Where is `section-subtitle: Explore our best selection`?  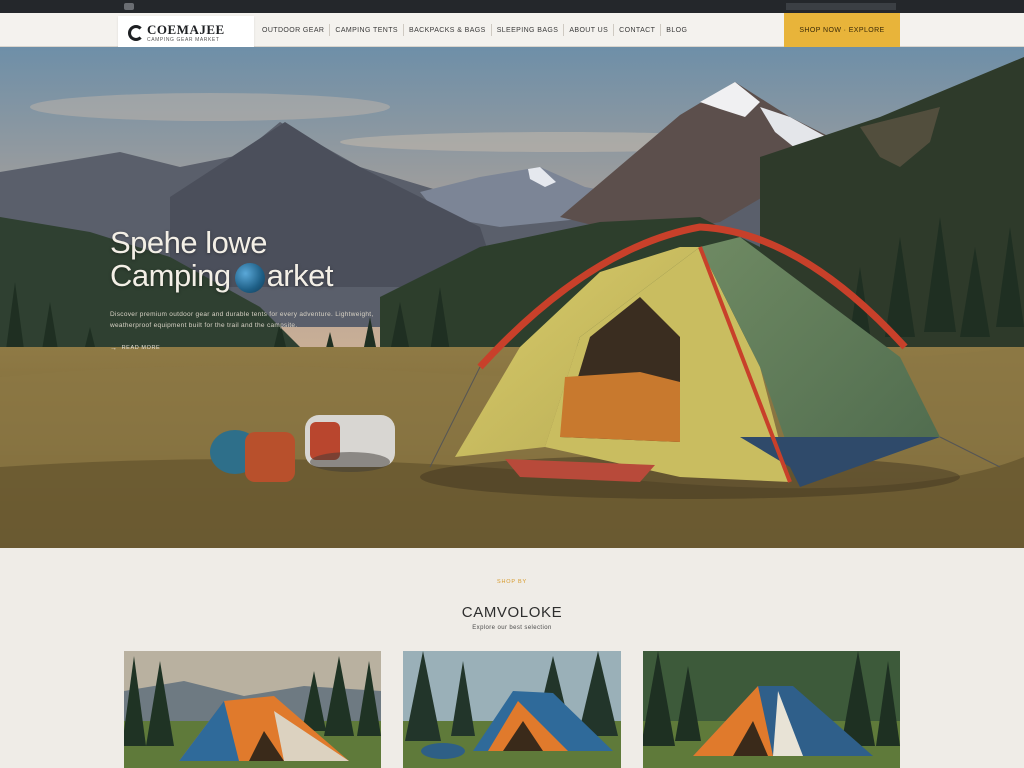
section-subtitle: Explore our best selection is located at coordinates (512, 628).